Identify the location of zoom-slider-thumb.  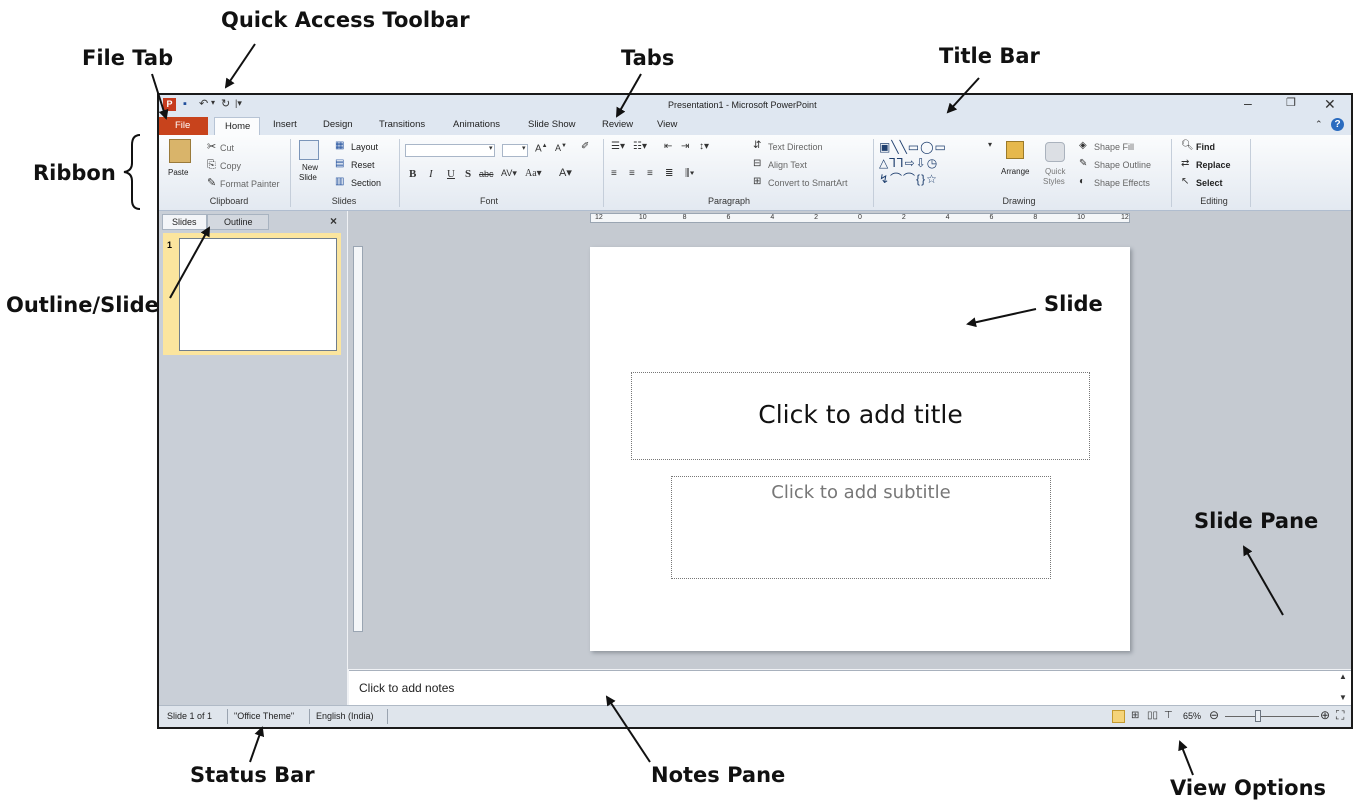
(1258, 716).